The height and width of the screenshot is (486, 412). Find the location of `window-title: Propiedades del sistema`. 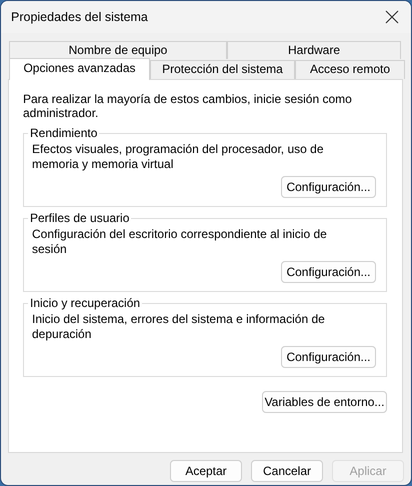

window-title: Propiedades del sistema is located at coordinates (79, 17).